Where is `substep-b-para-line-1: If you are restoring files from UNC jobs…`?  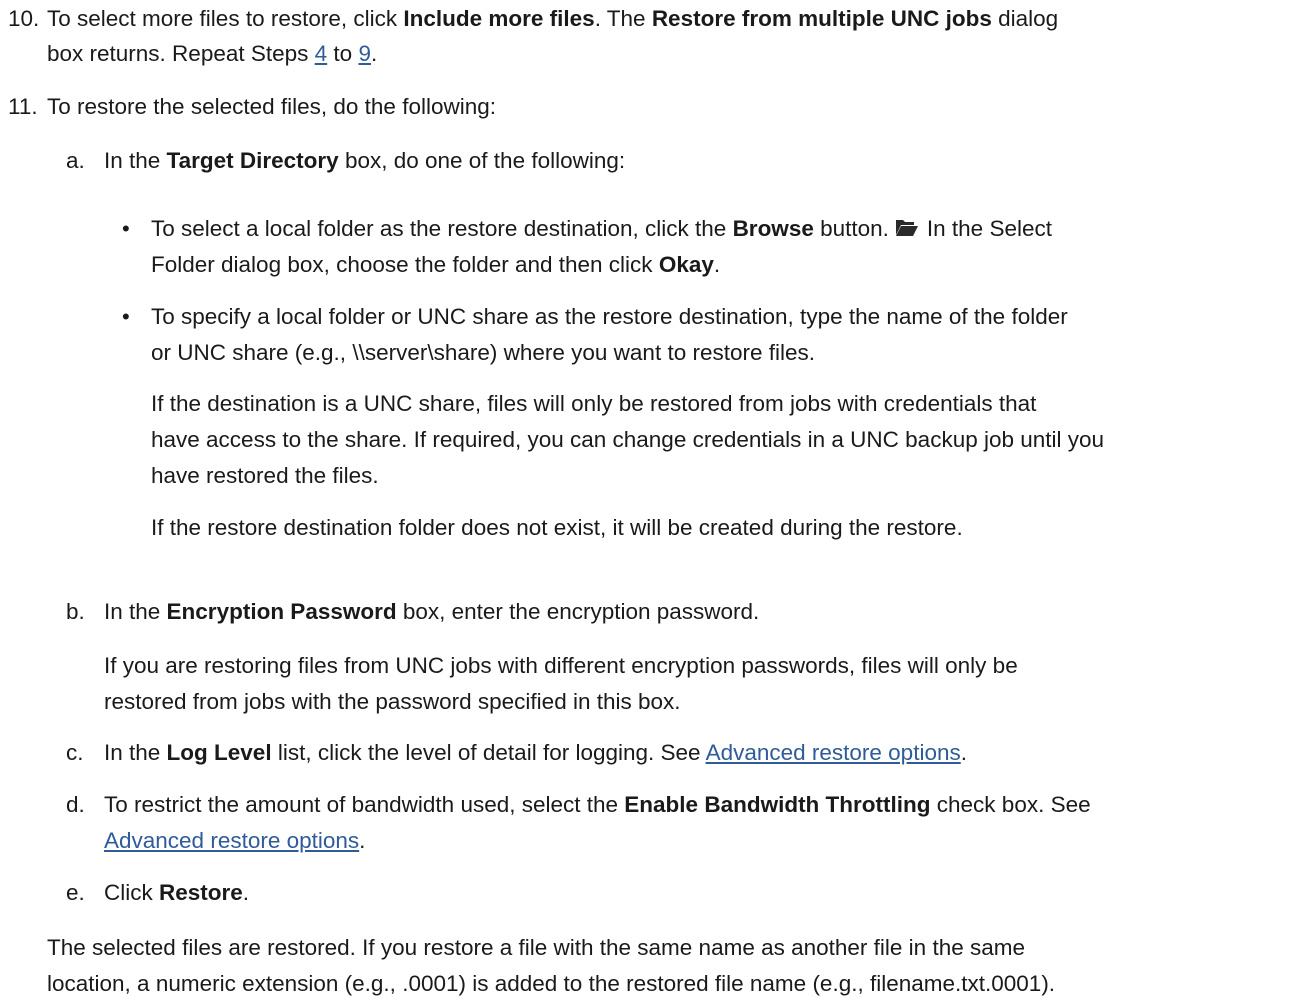
substep-b-para-line-1: If you are restoring files from UNC jobs… is located at coordinates (561, 665).